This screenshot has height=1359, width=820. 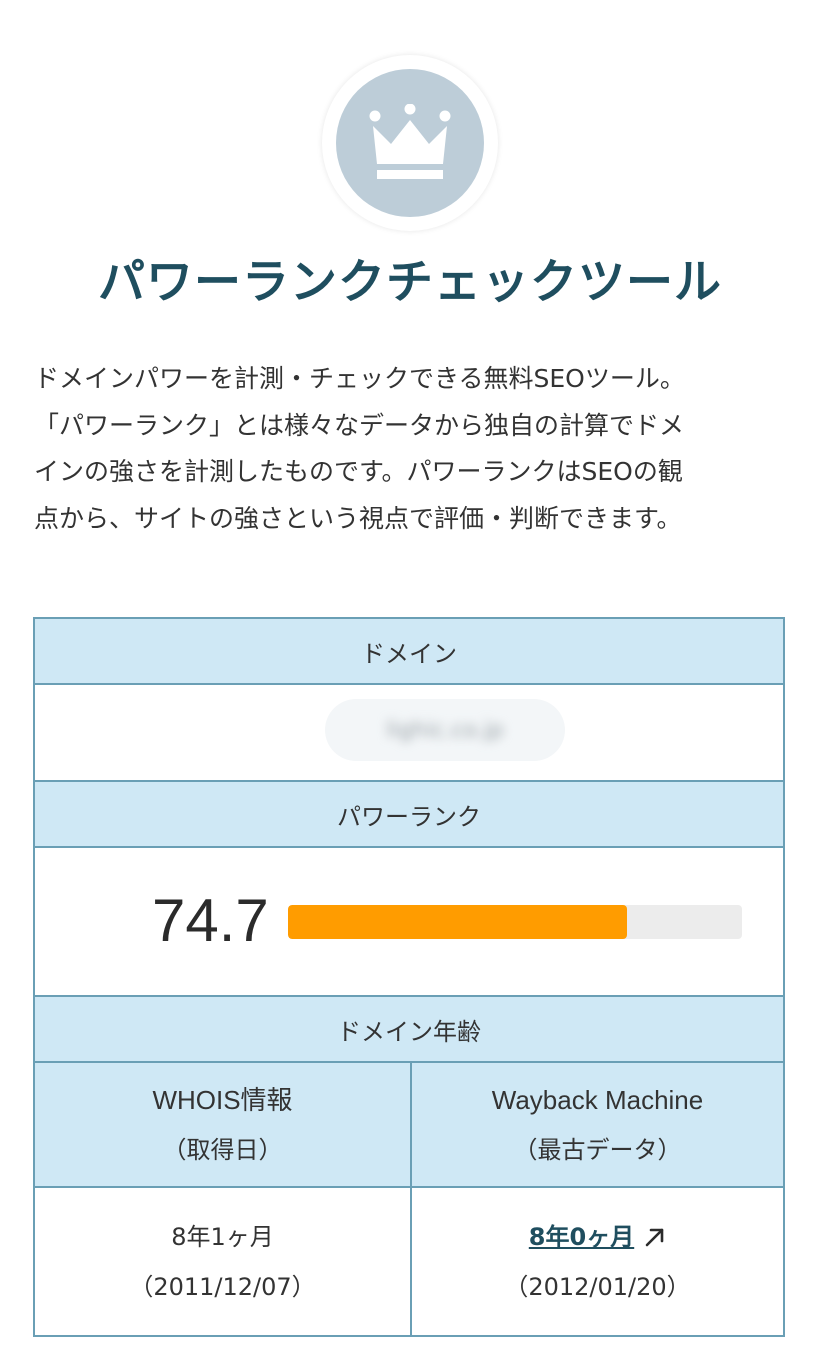 What do you see at coordinates (409, 653) in the screenshot?
I see `domain-label: ドメイン` at bounding box center [409, 653].